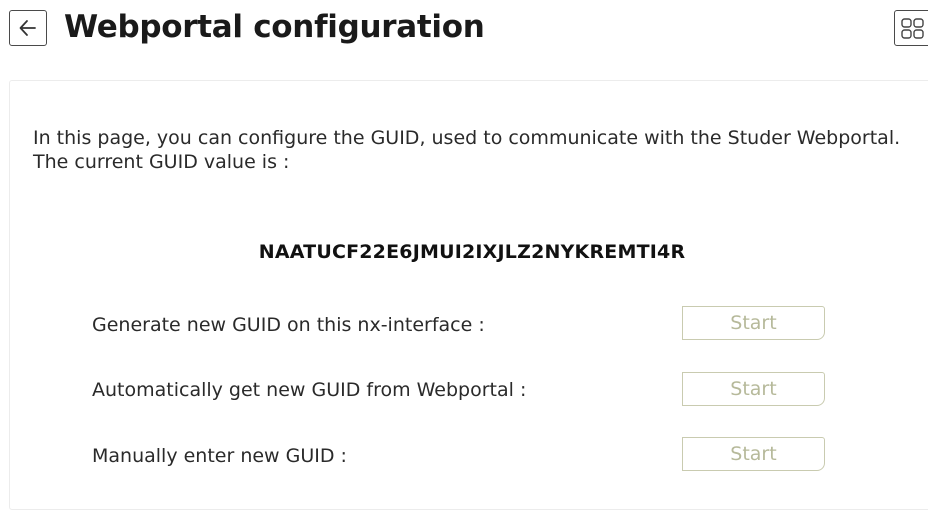 The width and height of the screenshot is (928, 510). I want to click on grid-menu-button, so click(911, 28).